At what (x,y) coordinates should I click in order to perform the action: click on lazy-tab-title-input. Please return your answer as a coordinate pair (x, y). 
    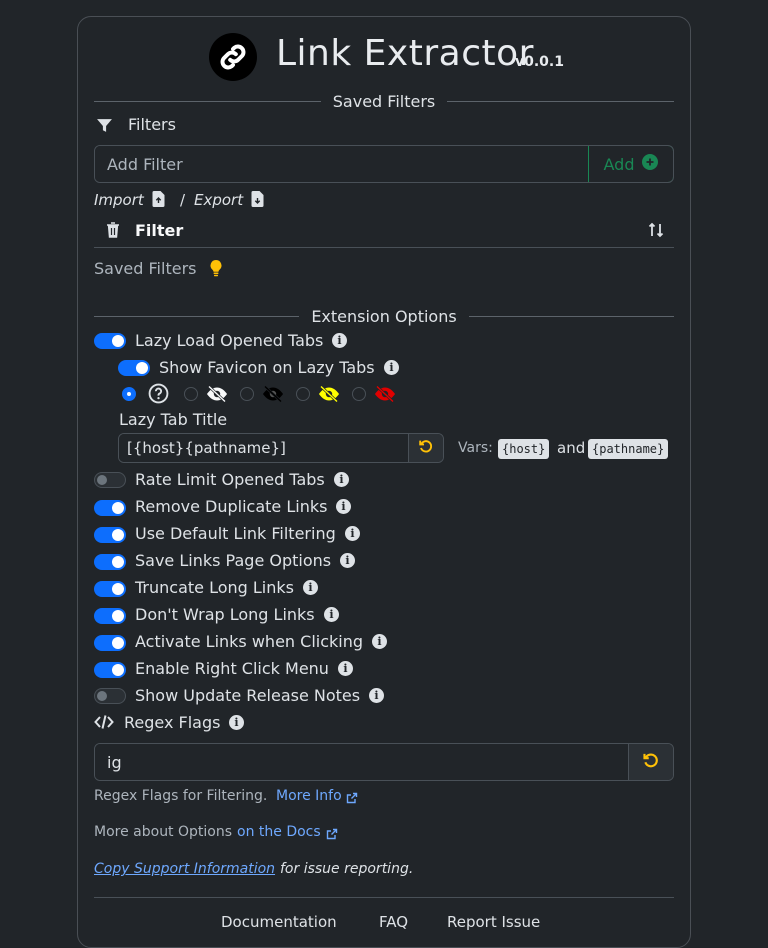
    Looking at the image, I should click on (263, 448).